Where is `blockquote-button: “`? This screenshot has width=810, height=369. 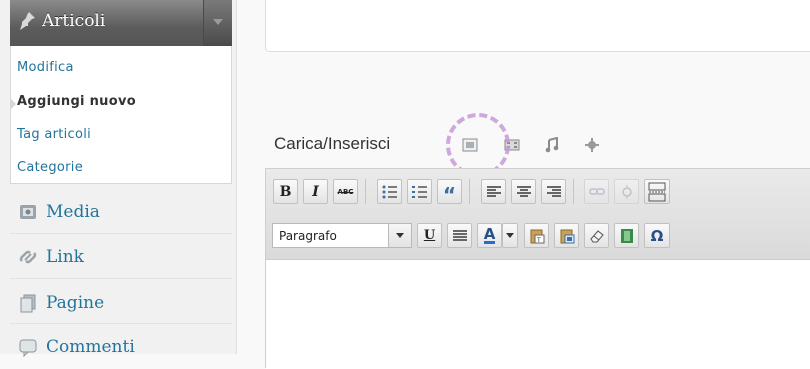
blockquote-button: “ is located at coordinates (449, 192).